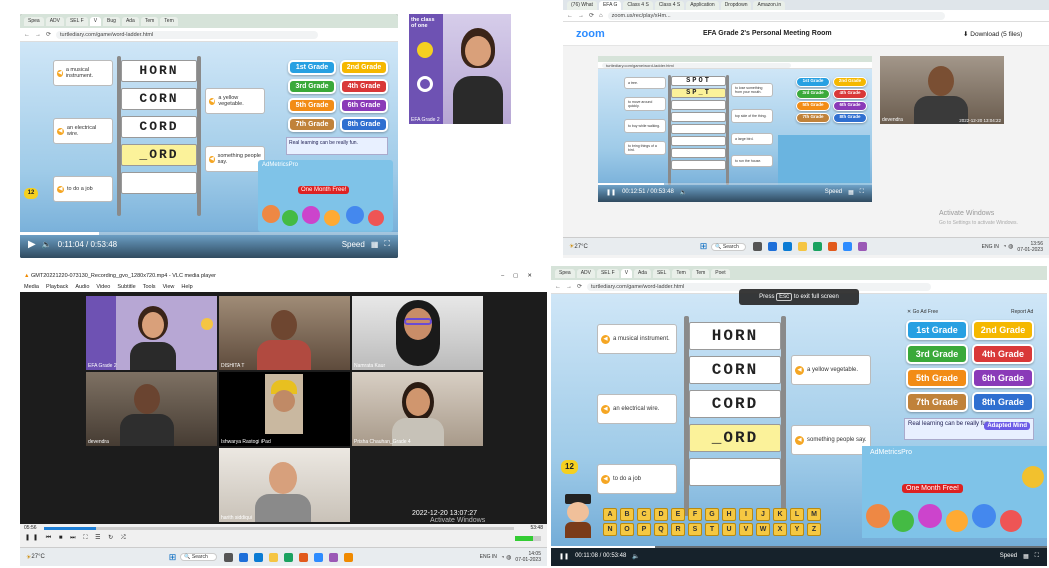  Describe the element at coordinates (57, 287) in the screenshot. I see `menu-playback: Playback` at that location.